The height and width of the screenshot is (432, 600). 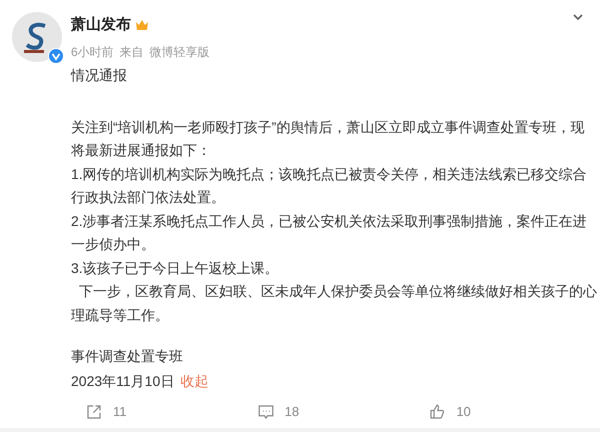 I want to click on verified-badge-icon, so click(x=56, y=56).